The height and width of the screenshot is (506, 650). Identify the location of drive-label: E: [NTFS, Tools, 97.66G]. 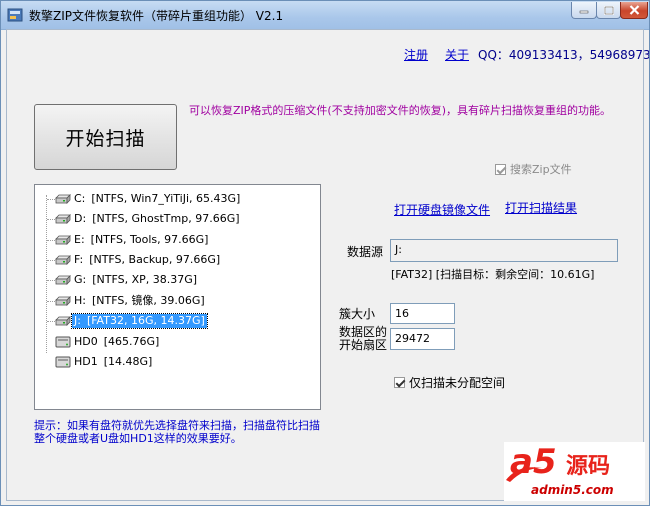
(141, 240).